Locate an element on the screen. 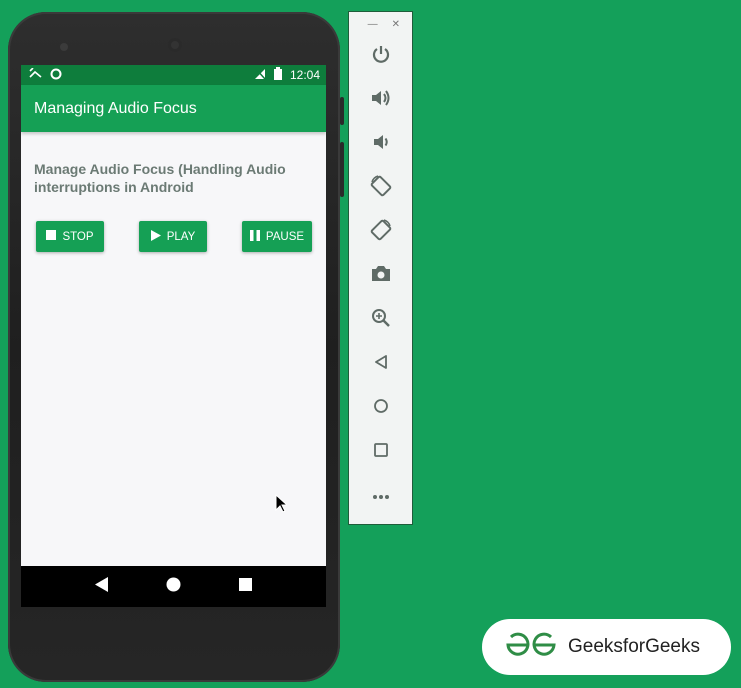 The height and width of the screenshot is (688, 741). app-bar: Managing Audio Focus is located at coordinates (173, 108).